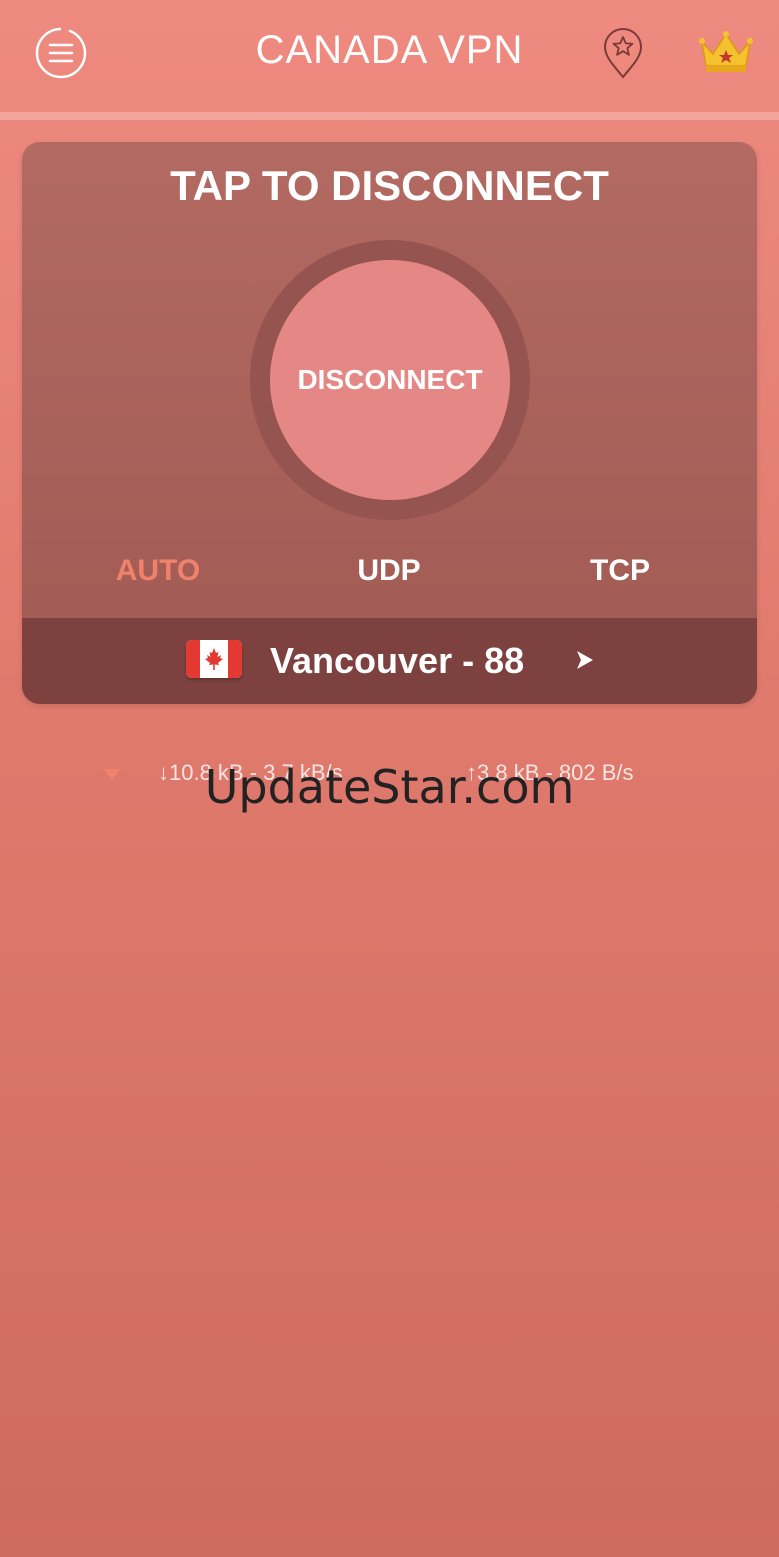  What do you see at coordinates (389, 185) in the screenshot?
I see `connection-status-title: TAP TO DISCONNECT` at bounding box center [389, 185].